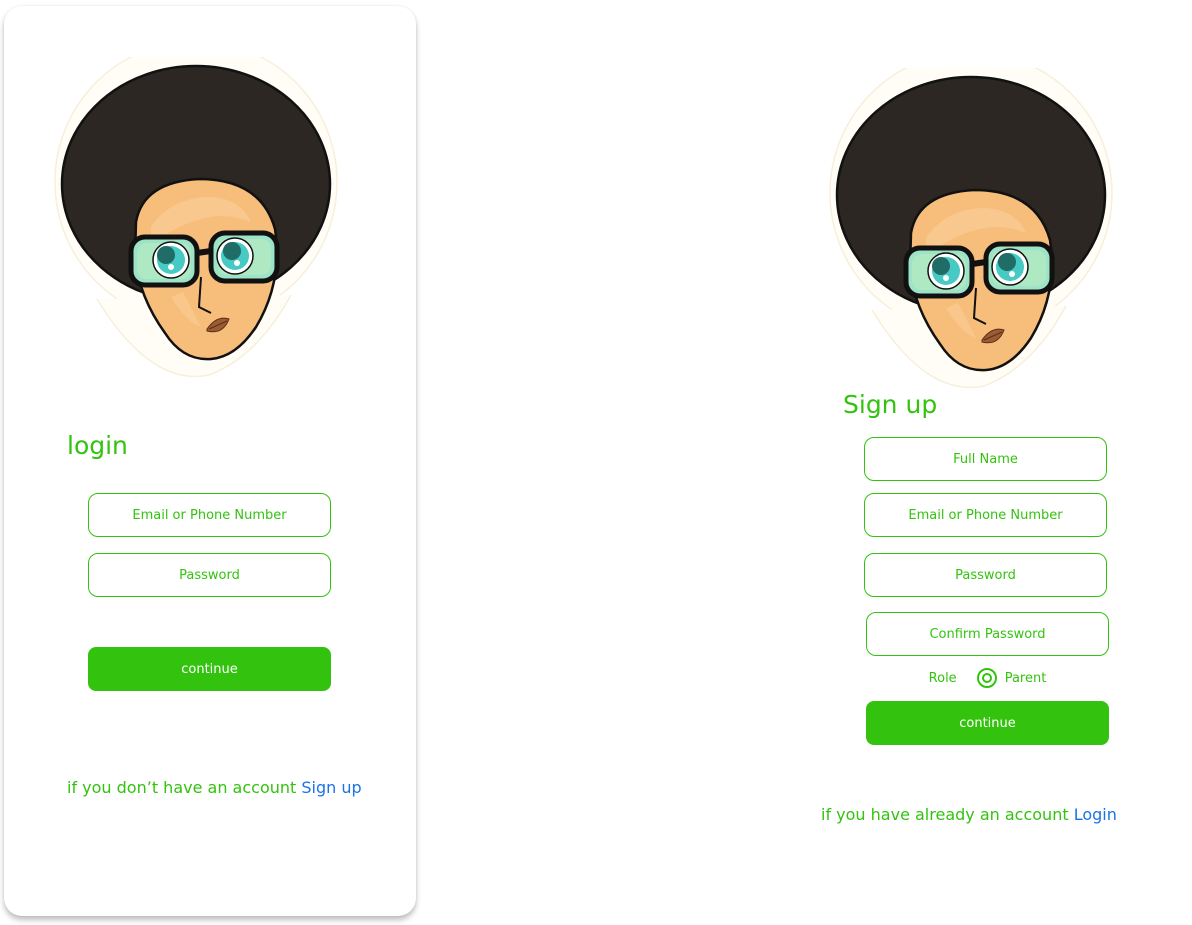 This screenshot has height=925, width=1192. Describe the element at coordinates (331, 787) in the screenshot. I see `signup-link: Sign up` at that location.